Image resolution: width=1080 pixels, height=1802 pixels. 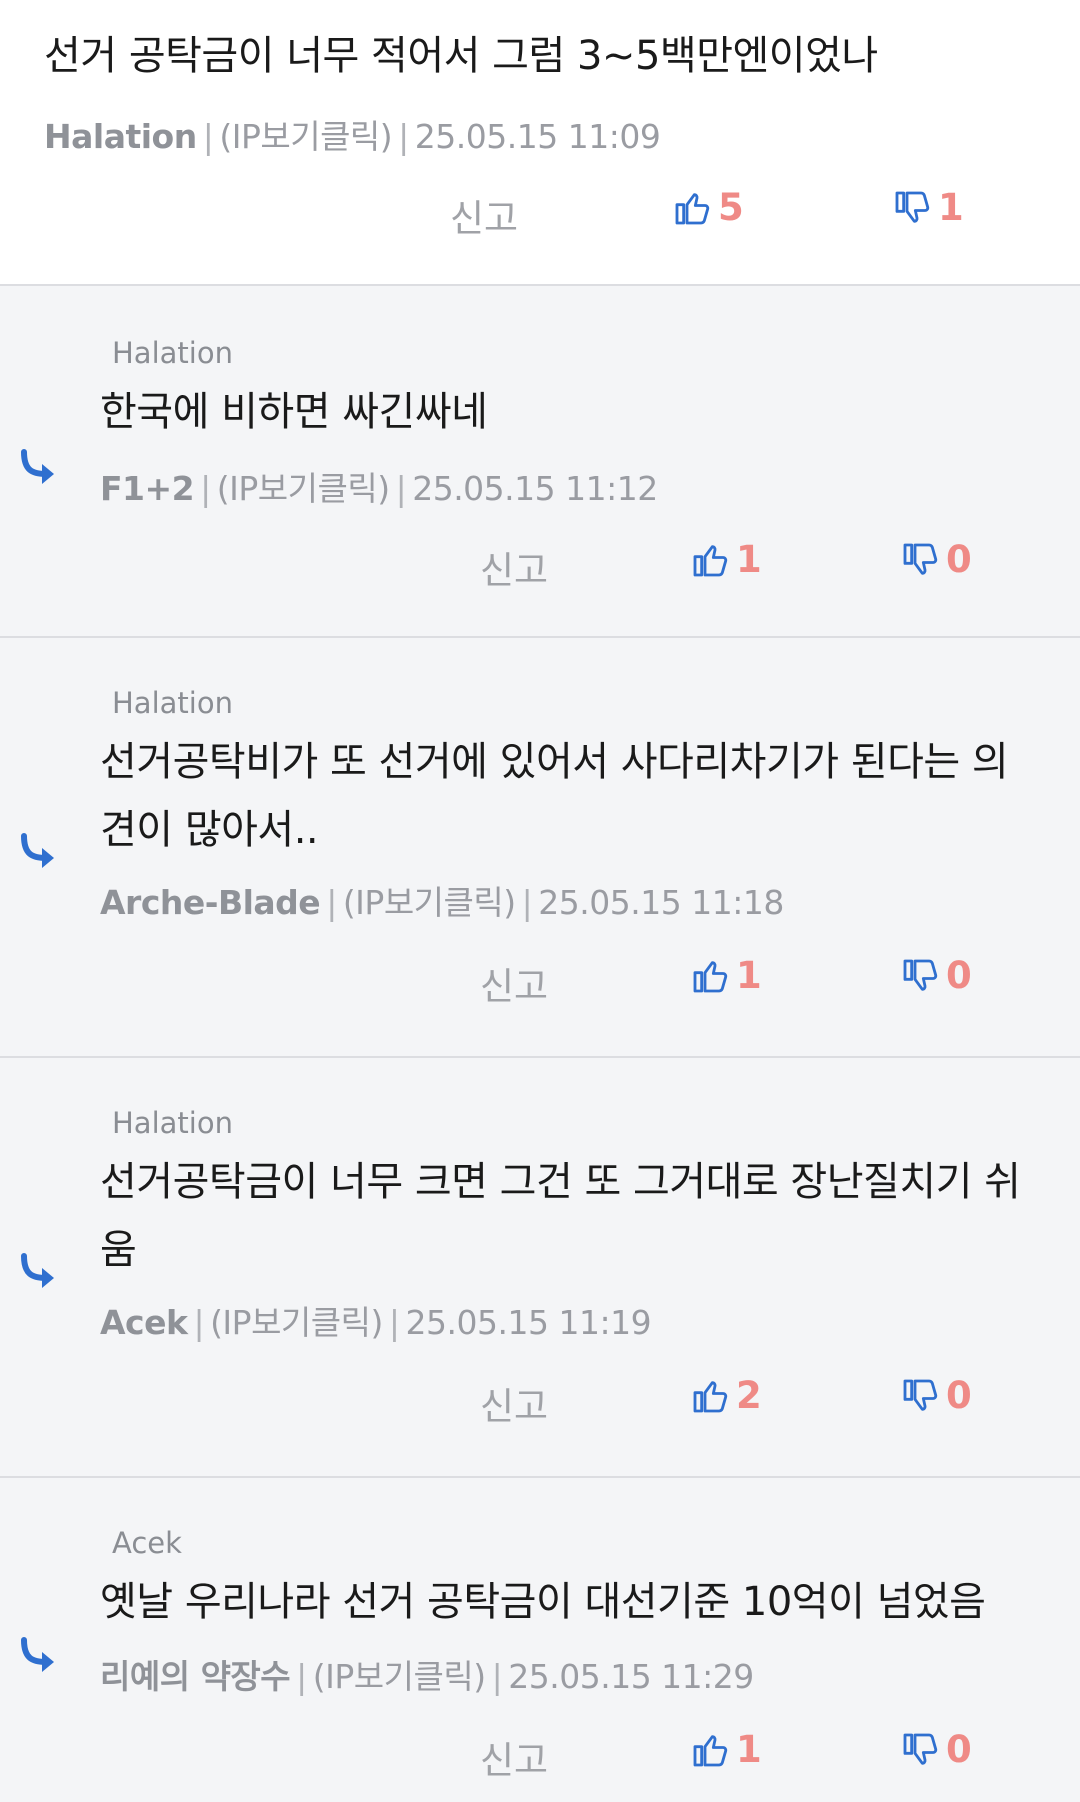 I want to click on timestamp: 25.05.15 11:09, so click(x=537, y=136).